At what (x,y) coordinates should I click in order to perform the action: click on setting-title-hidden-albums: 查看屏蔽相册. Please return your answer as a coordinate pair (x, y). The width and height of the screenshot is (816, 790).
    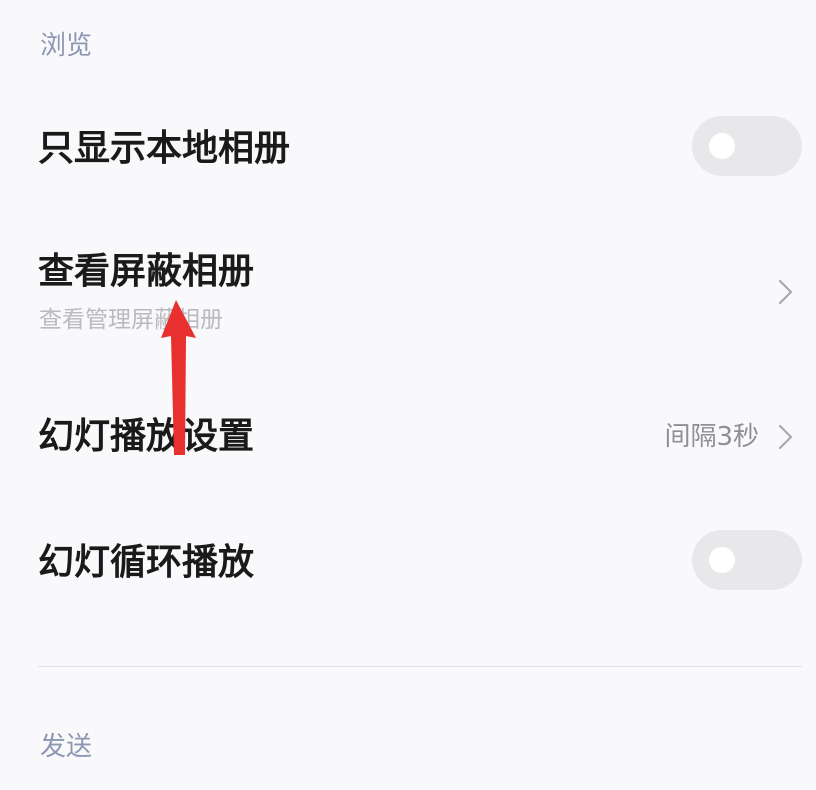
    Looking at the image, I should click on (146, 271).